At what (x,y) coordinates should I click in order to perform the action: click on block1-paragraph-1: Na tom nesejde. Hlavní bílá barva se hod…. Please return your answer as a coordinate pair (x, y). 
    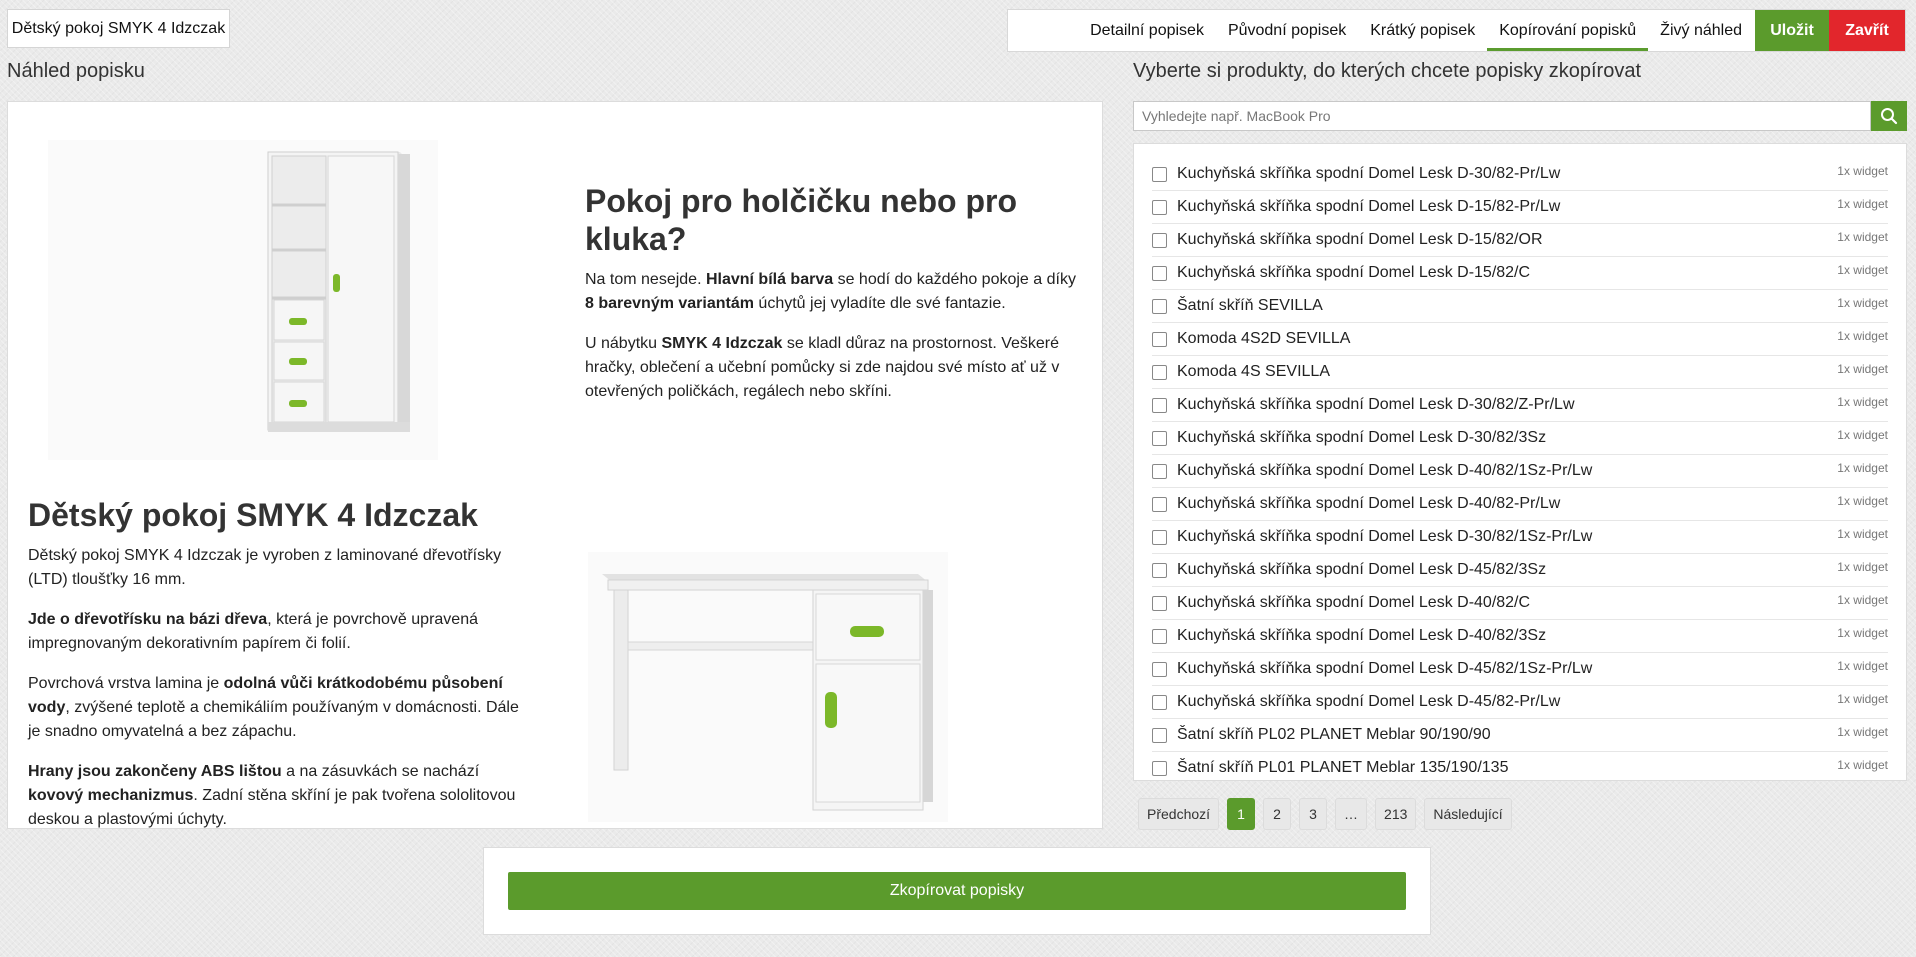
    Looking at the image, I should click on (830, 291).